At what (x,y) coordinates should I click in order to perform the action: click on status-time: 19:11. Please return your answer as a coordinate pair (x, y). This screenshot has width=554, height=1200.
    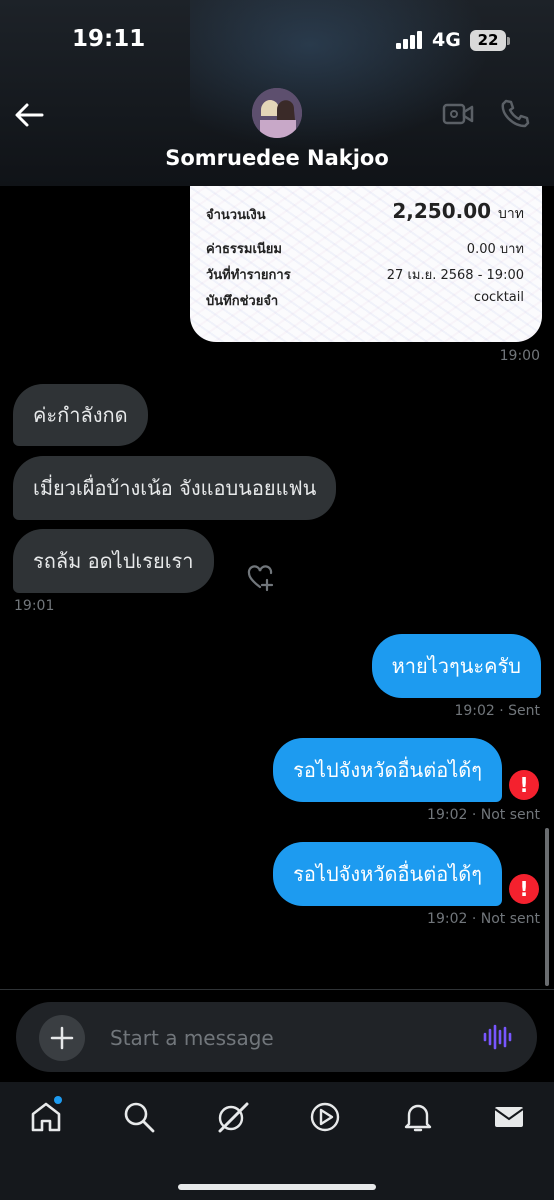
    Looking at the image, I should click on (109, 39).